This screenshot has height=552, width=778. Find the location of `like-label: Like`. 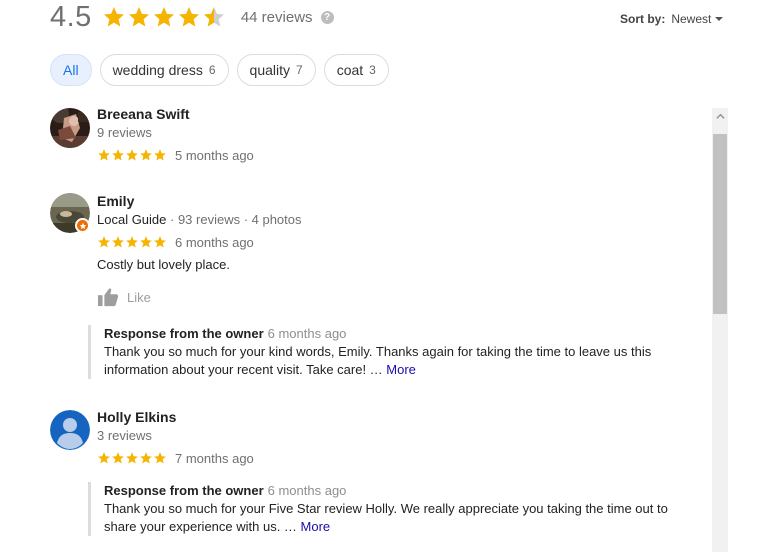

like-label: Like is located at coordinates (139, 297).